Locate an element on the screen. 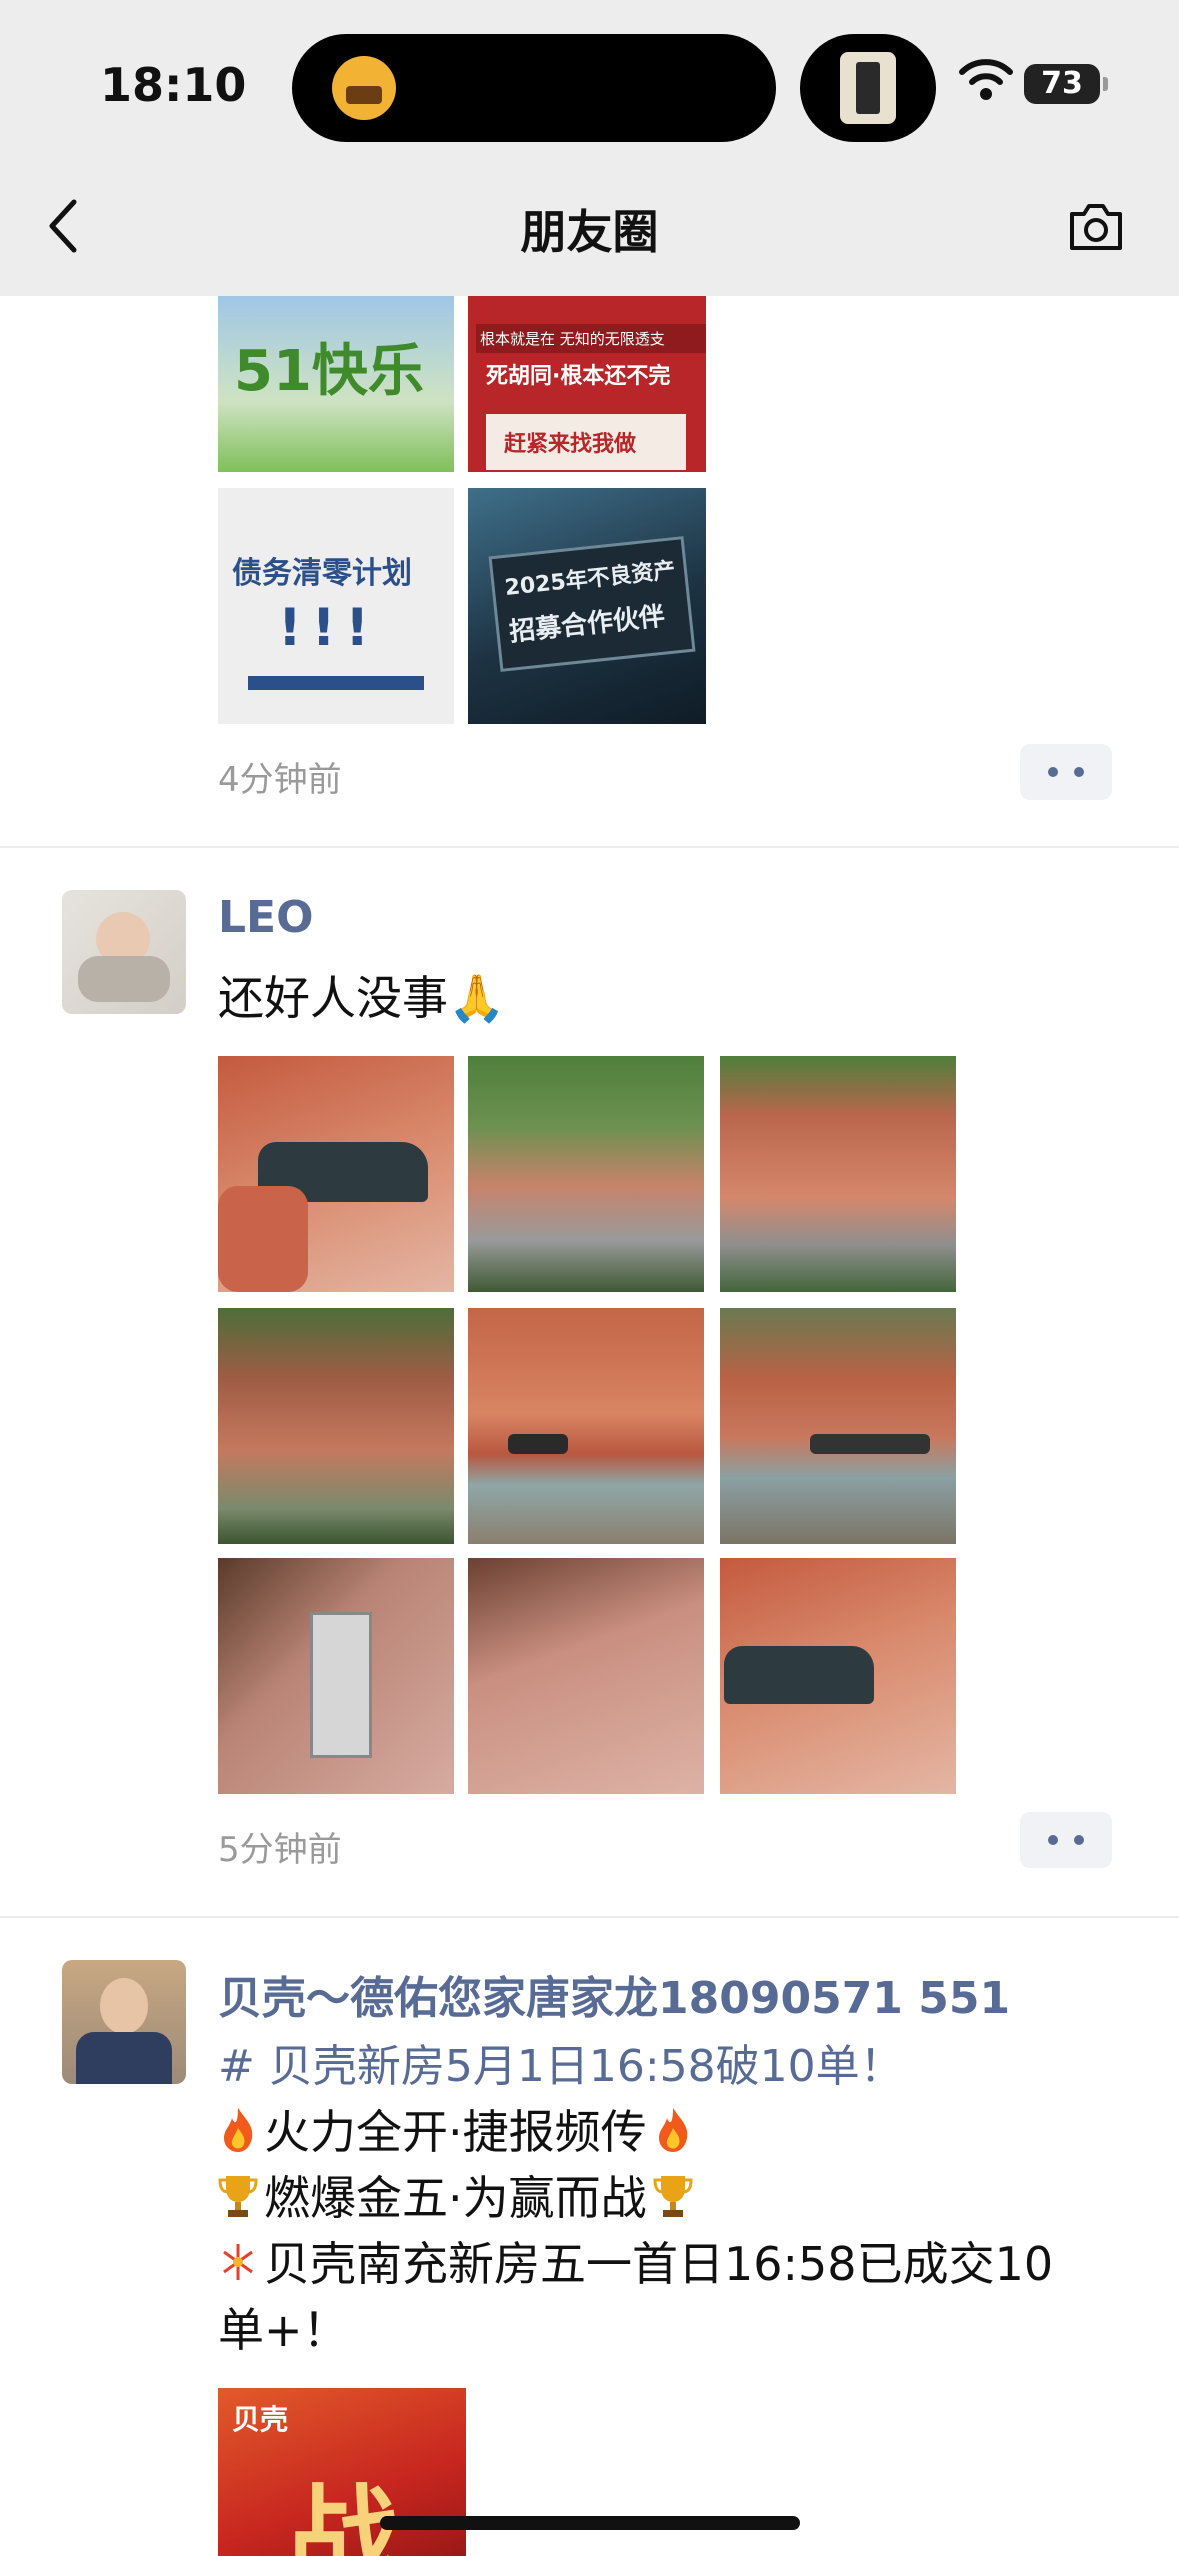  image-caption: !!! is located at coordinates (329, 628).